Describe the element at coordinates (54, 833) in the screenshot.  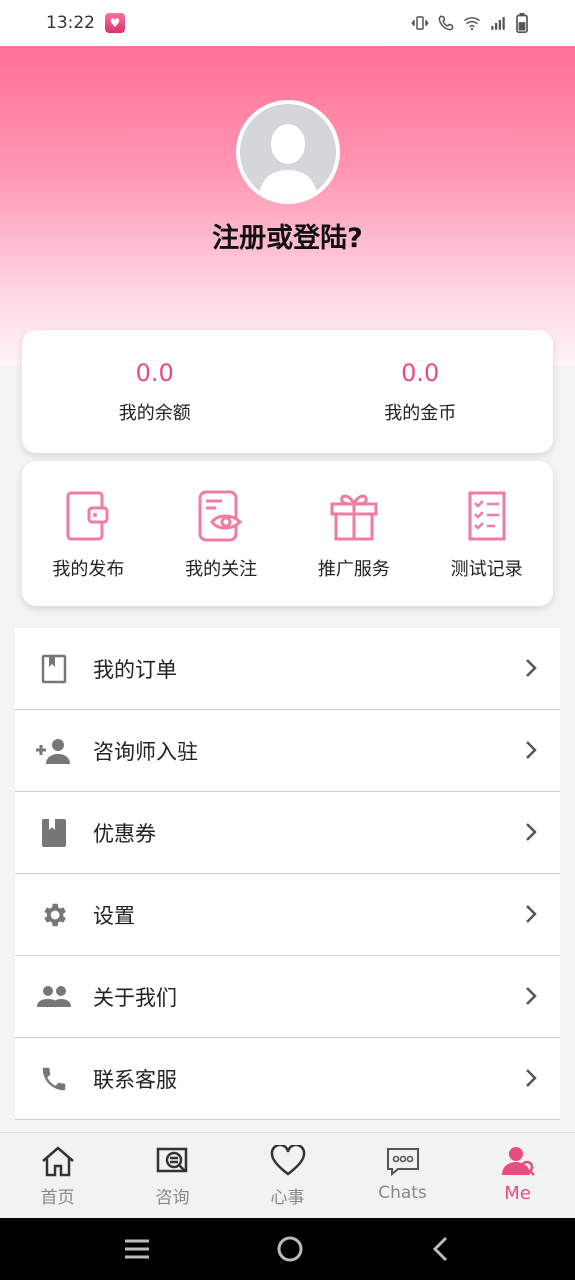
I see `book-icon` at that location.